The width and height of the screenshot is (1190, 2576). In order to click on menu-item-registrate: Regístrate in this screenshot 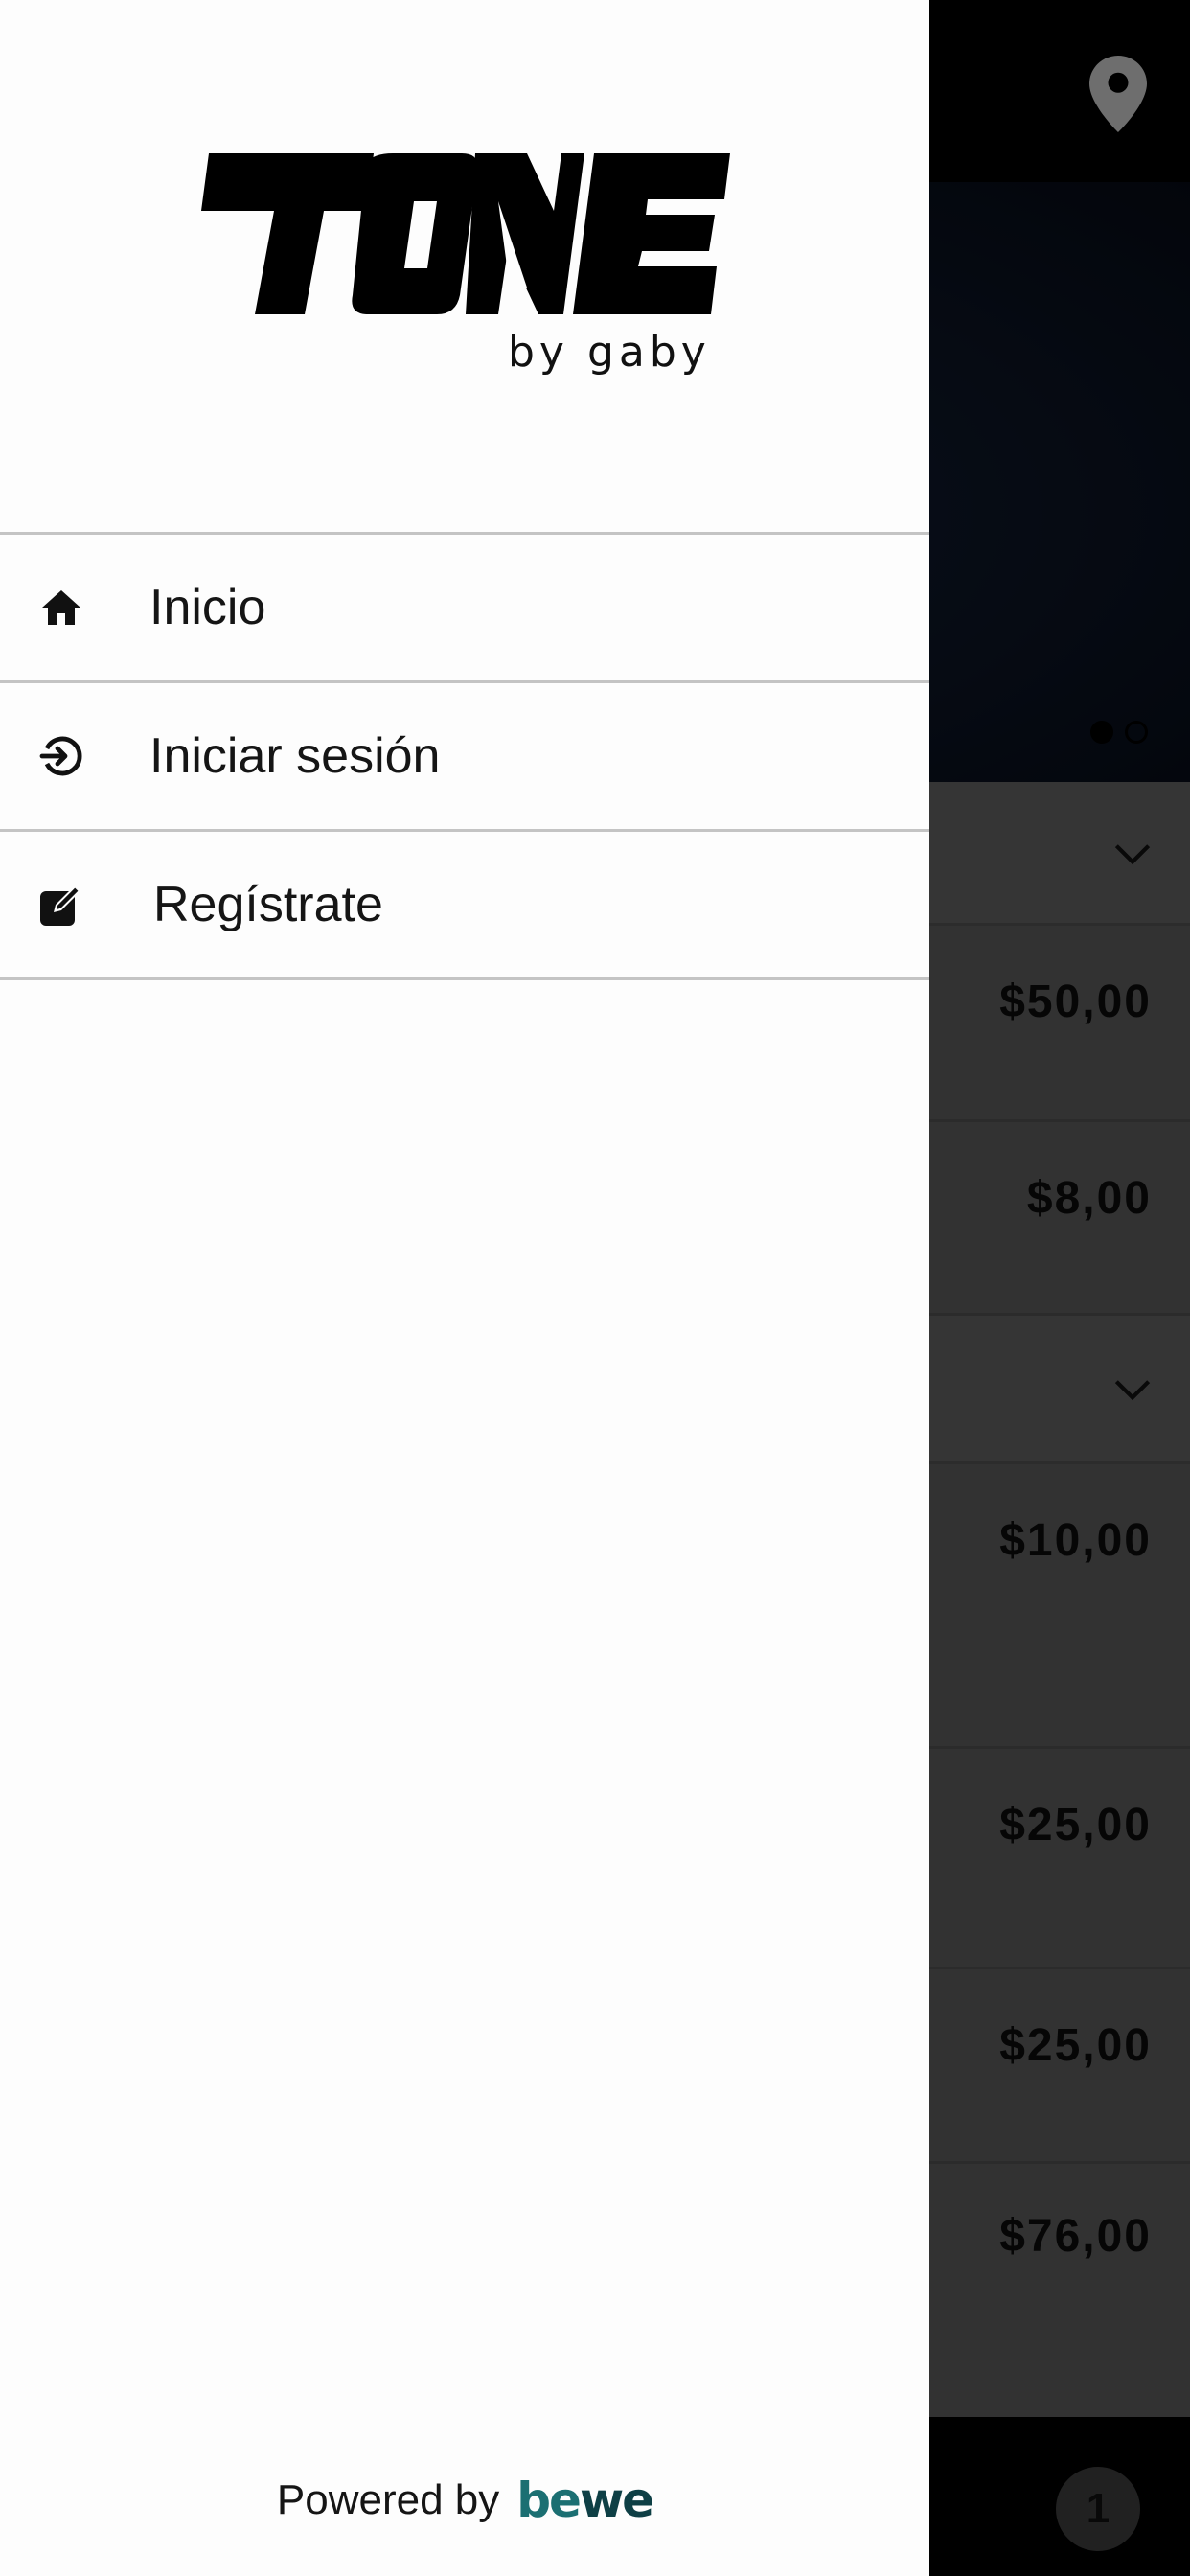, I will do `click(465, 906)`.